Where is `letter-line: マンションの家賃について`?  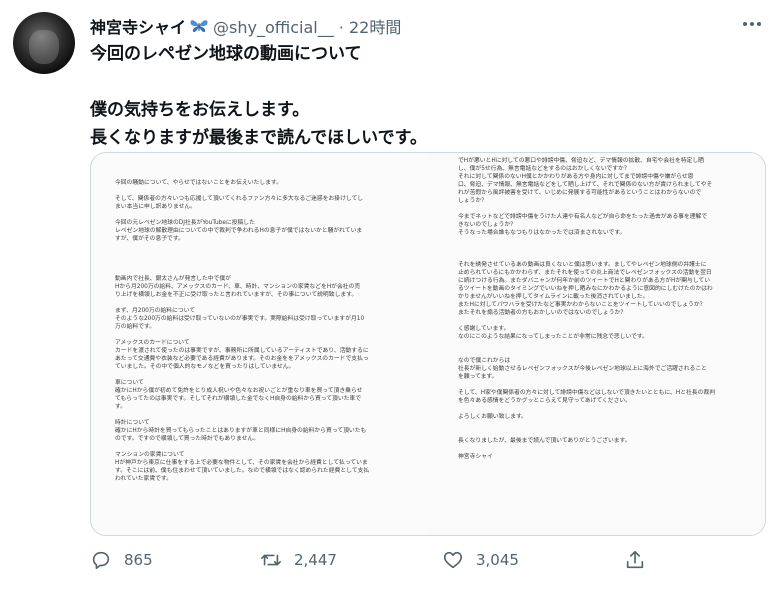 letter-line: マンションの家賃について is located at coordinates (150, 455).